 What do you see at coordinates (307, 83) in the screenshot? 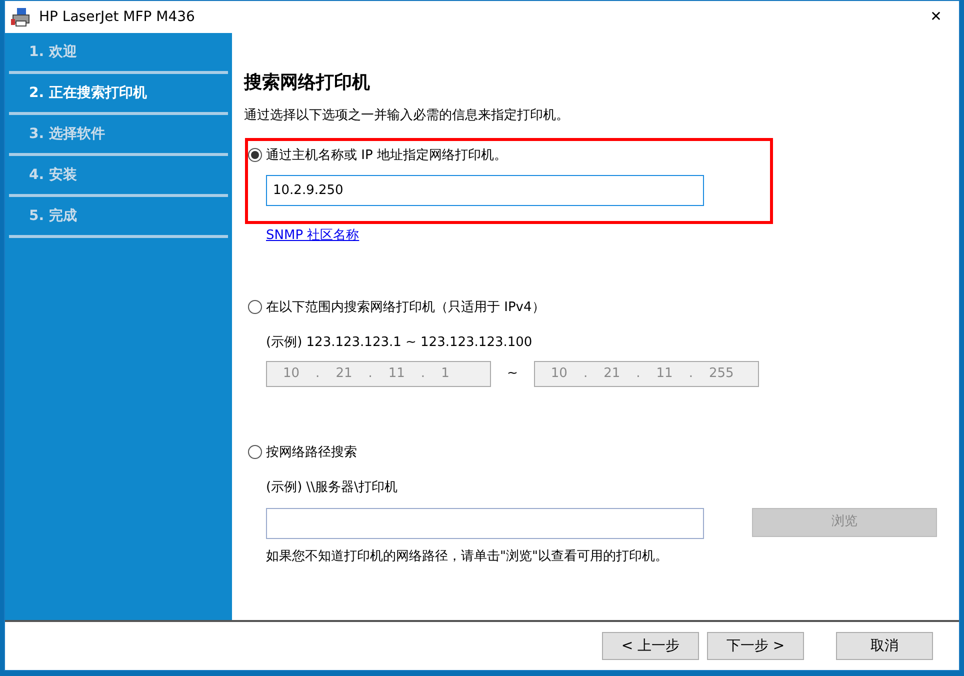
I see `page-heading: 搜索网络打印机` at bounding box center [307, 83].